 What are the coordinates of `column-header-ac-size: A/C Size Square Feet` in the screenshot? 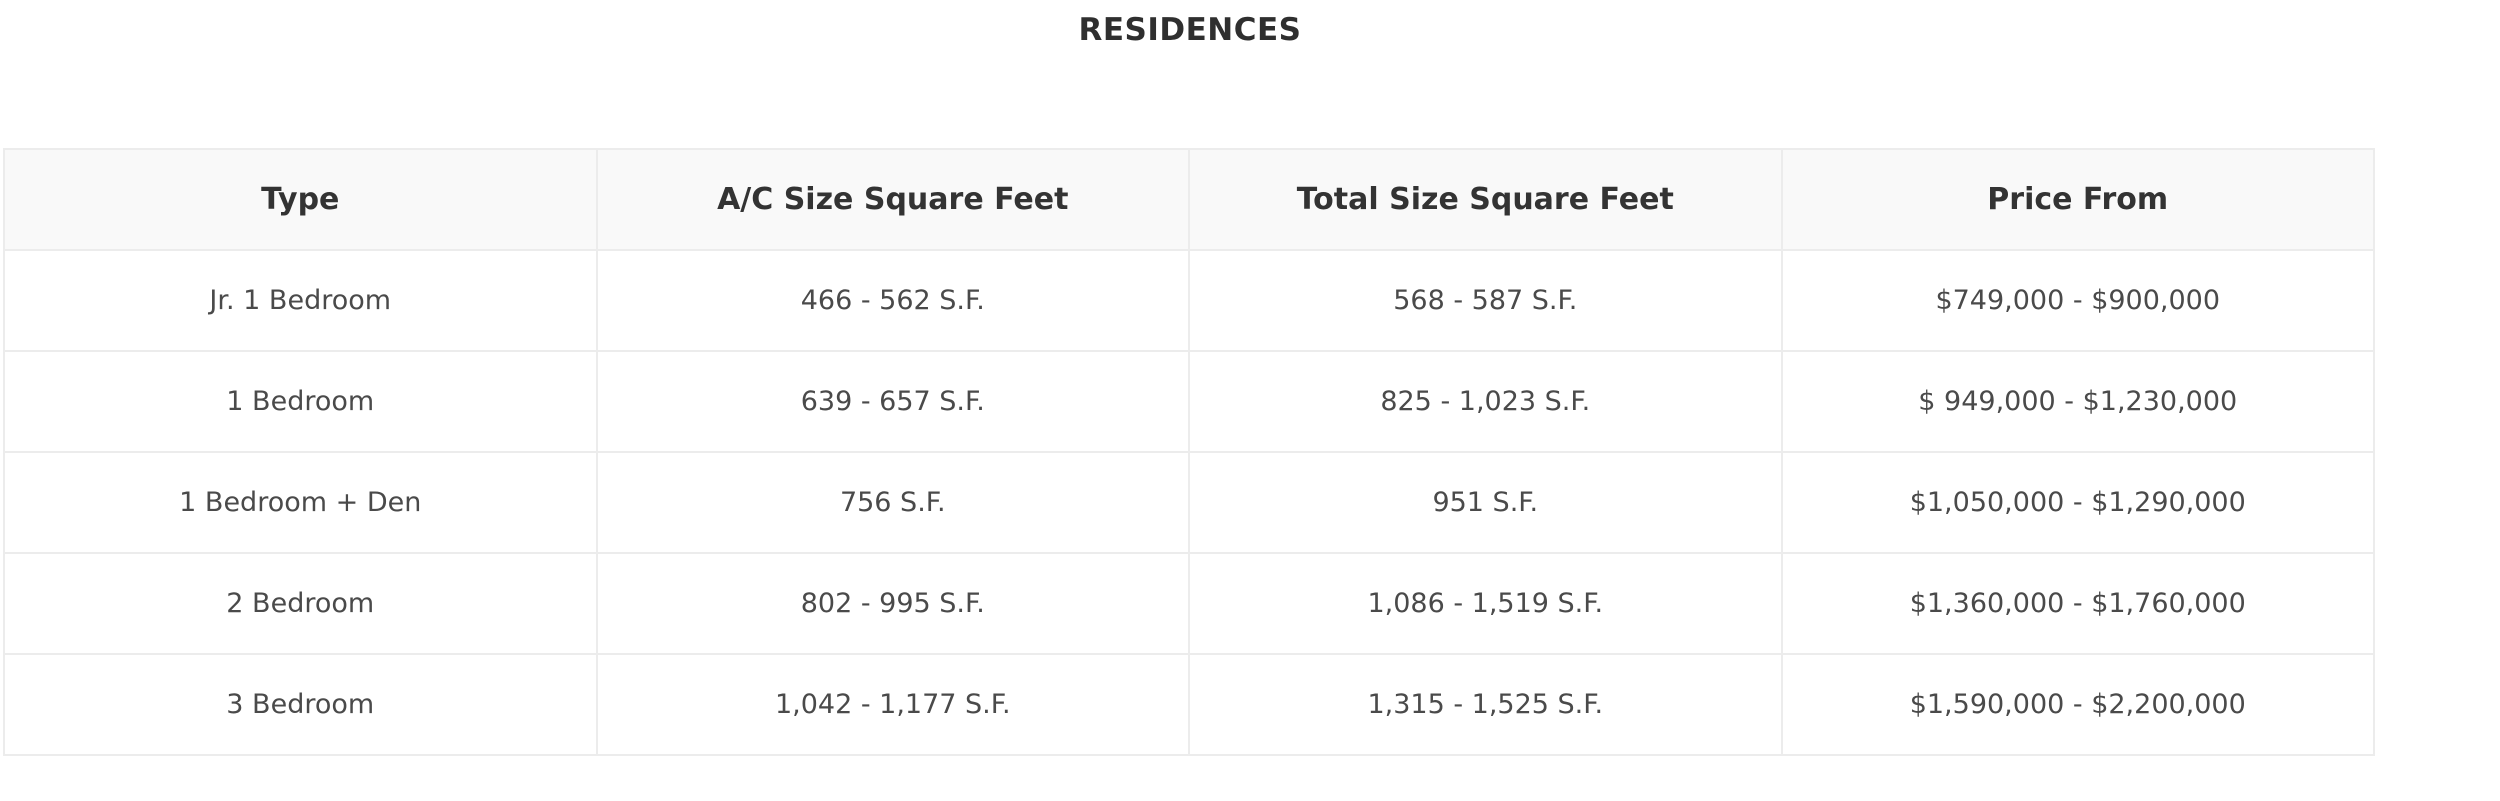 It's located at (892, 199).